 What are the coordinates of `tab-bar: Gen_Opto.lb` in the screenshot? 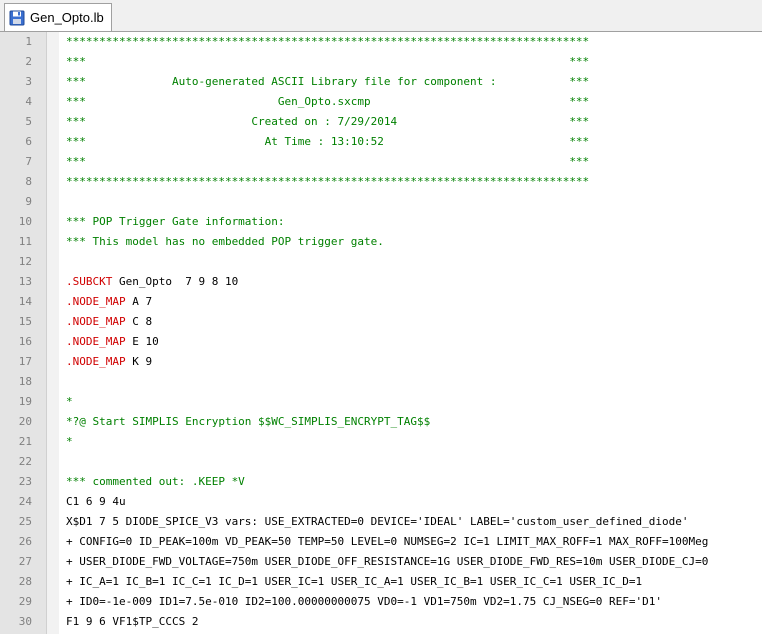 It's located at (381, 16).